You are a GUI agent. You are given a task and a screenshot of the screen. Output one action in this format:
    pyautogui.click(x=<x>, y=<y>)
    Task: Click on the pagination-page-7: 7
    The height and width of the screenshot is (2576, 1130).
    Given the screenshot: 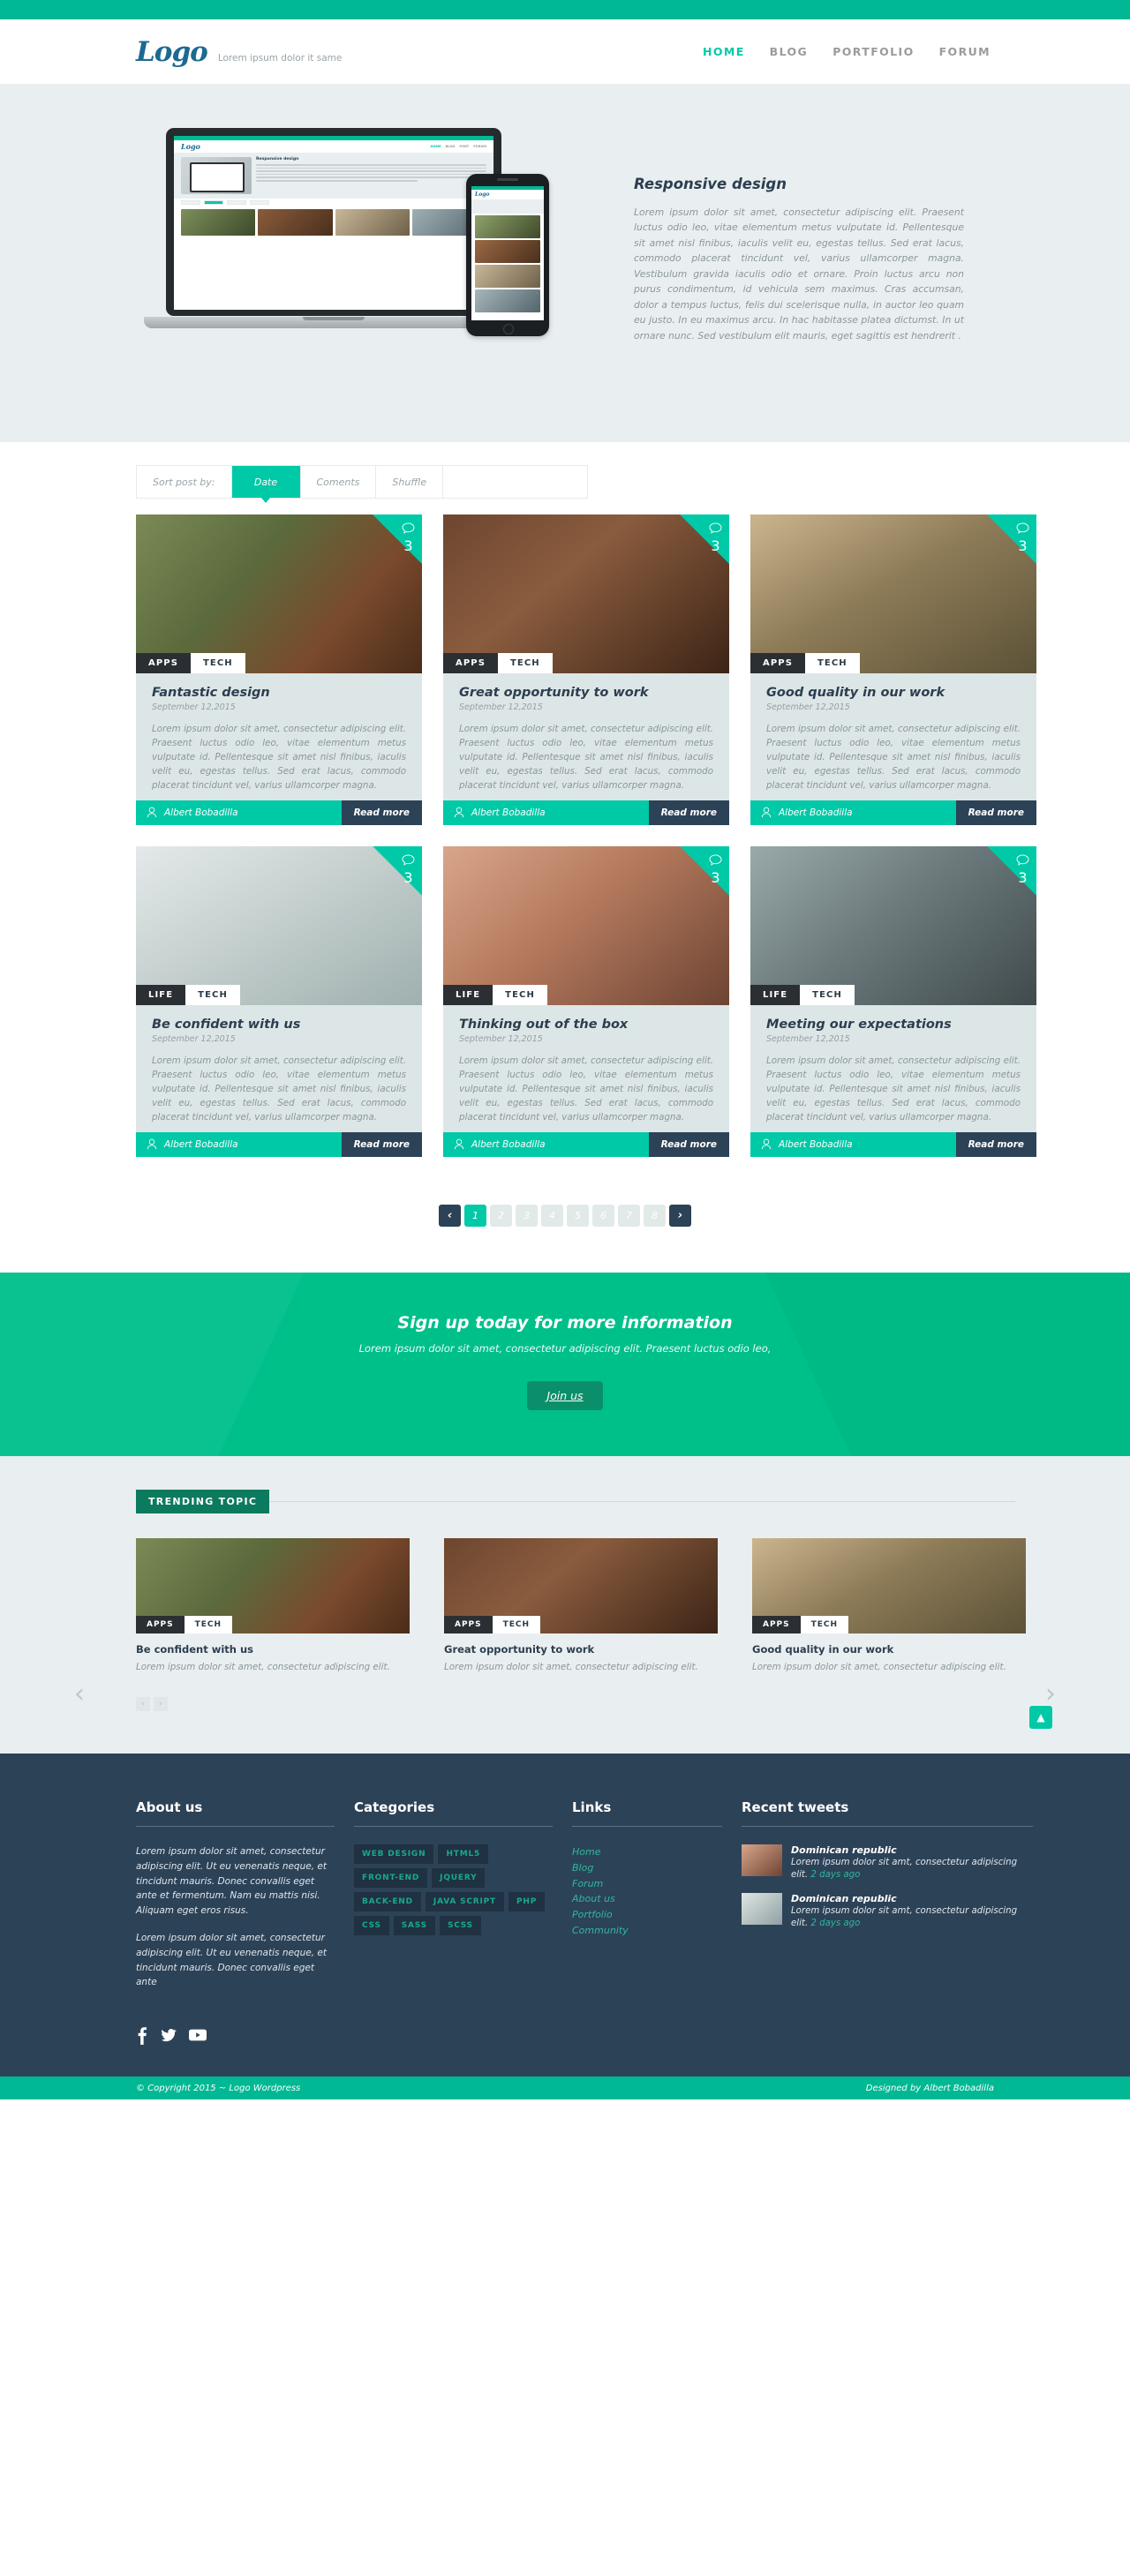 What is the action you would take?
    pyautogui.click(x=629, y=1215)
    